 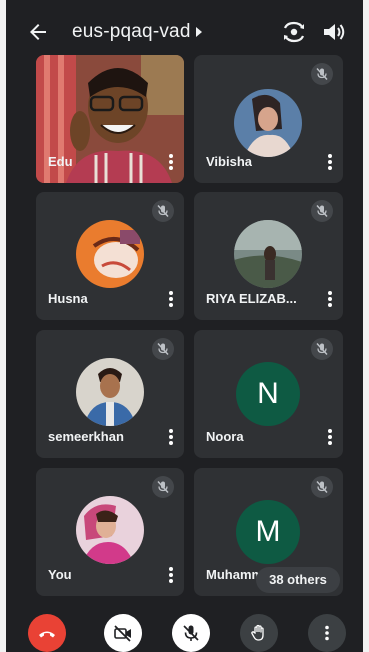 I want to click on end-call-button, so click(x=47, y=633).